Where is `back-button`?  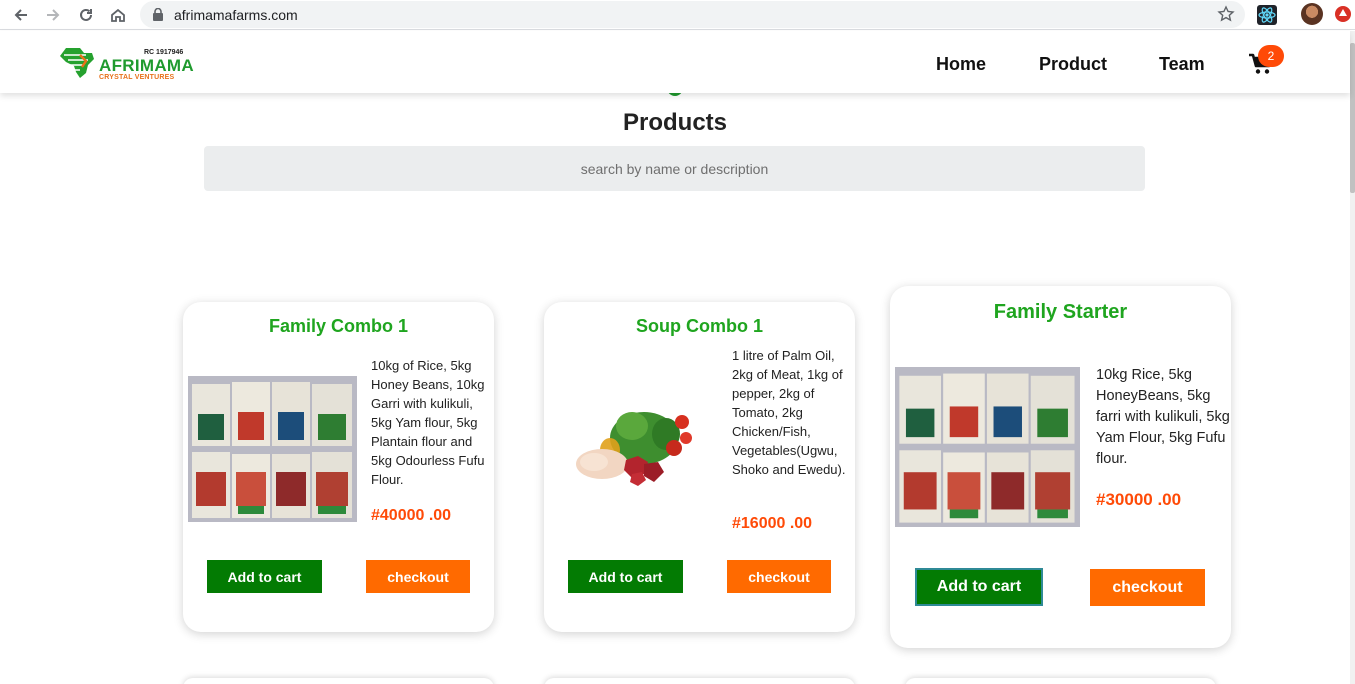
back-button is located at coordinates (21, 15).